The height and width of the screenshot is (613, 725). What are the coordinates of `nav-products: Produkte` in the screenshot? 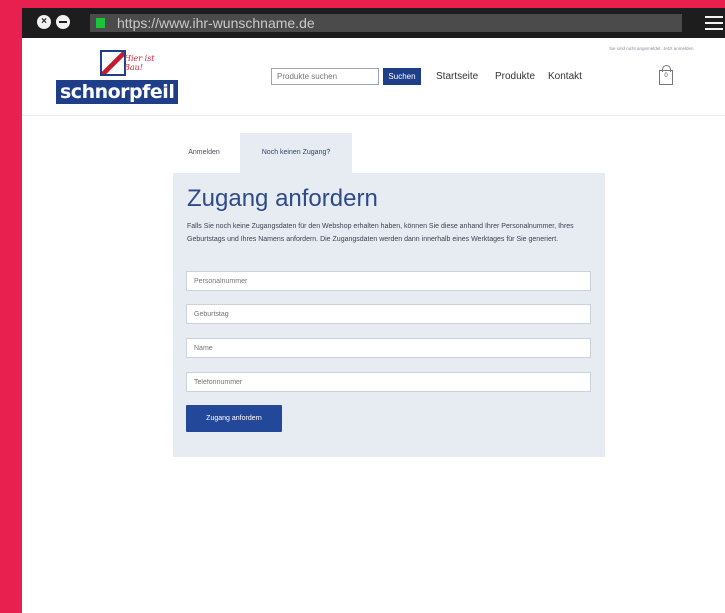 It's located at (515, 76).